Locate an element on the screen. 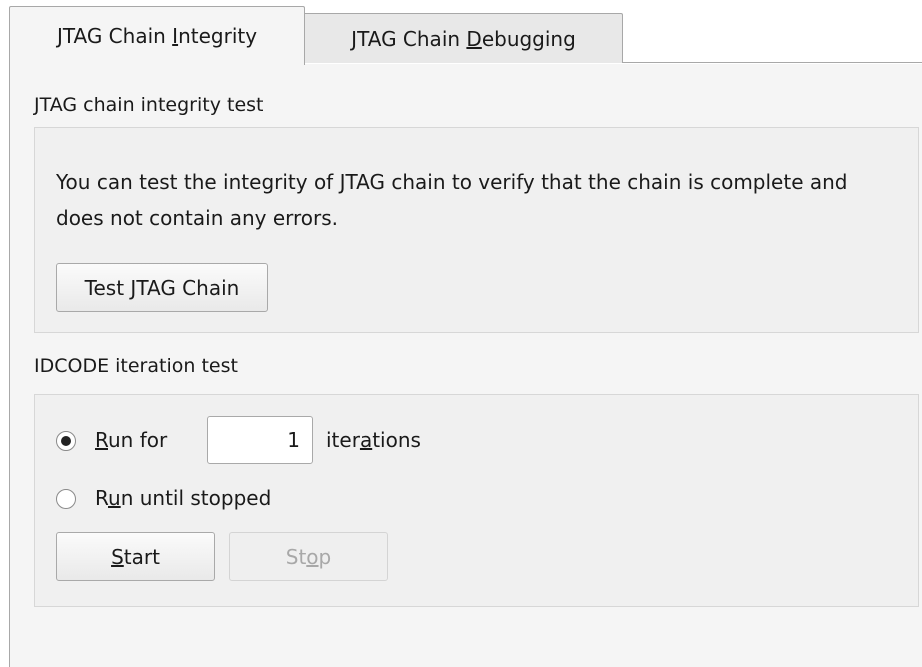 Image resolution: width=922 pixels, height=667 pixels. test-jtag-chain-button: Test JTAG Chain is located at coordinates (162, 287).